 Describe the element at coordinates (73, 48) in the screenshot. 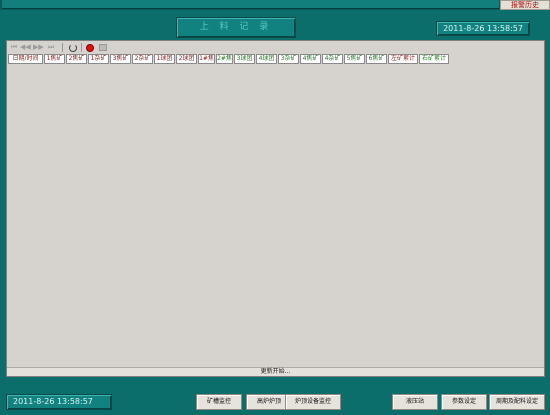

I see `refresh-icon` at that location.